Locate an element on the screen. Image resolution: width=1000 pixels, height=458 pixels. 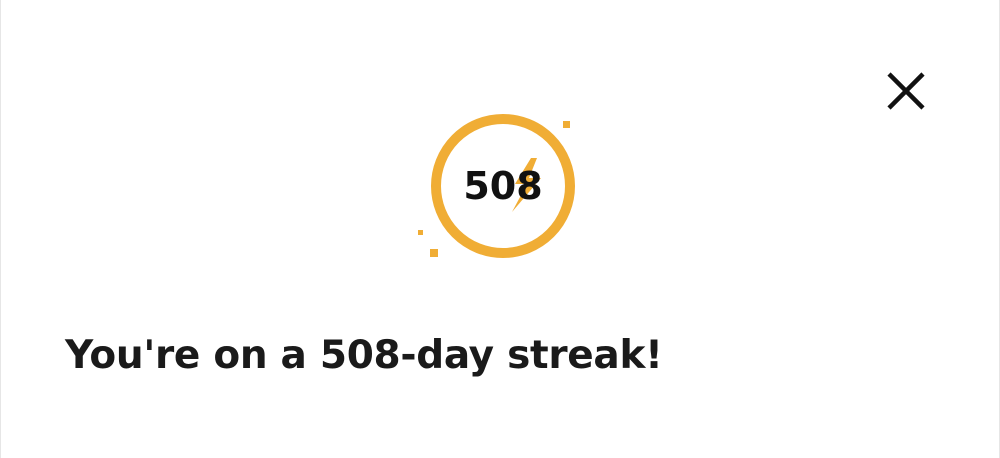
close-button is located at coordinates (906, 91).